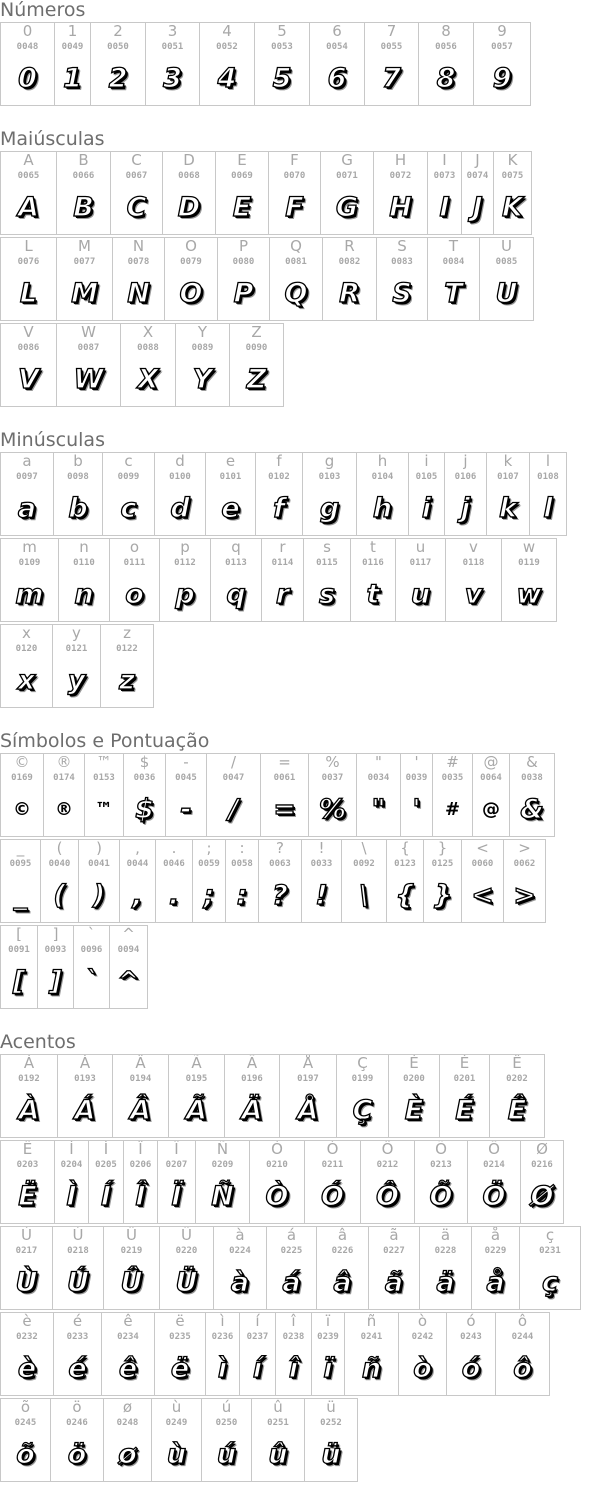 The width and height of the screenshot is (590, 1485). What do you see at coordinates (422, 1337) in the screenshot?
I see `character-code: 0242` at bounding box center [422, 1337].